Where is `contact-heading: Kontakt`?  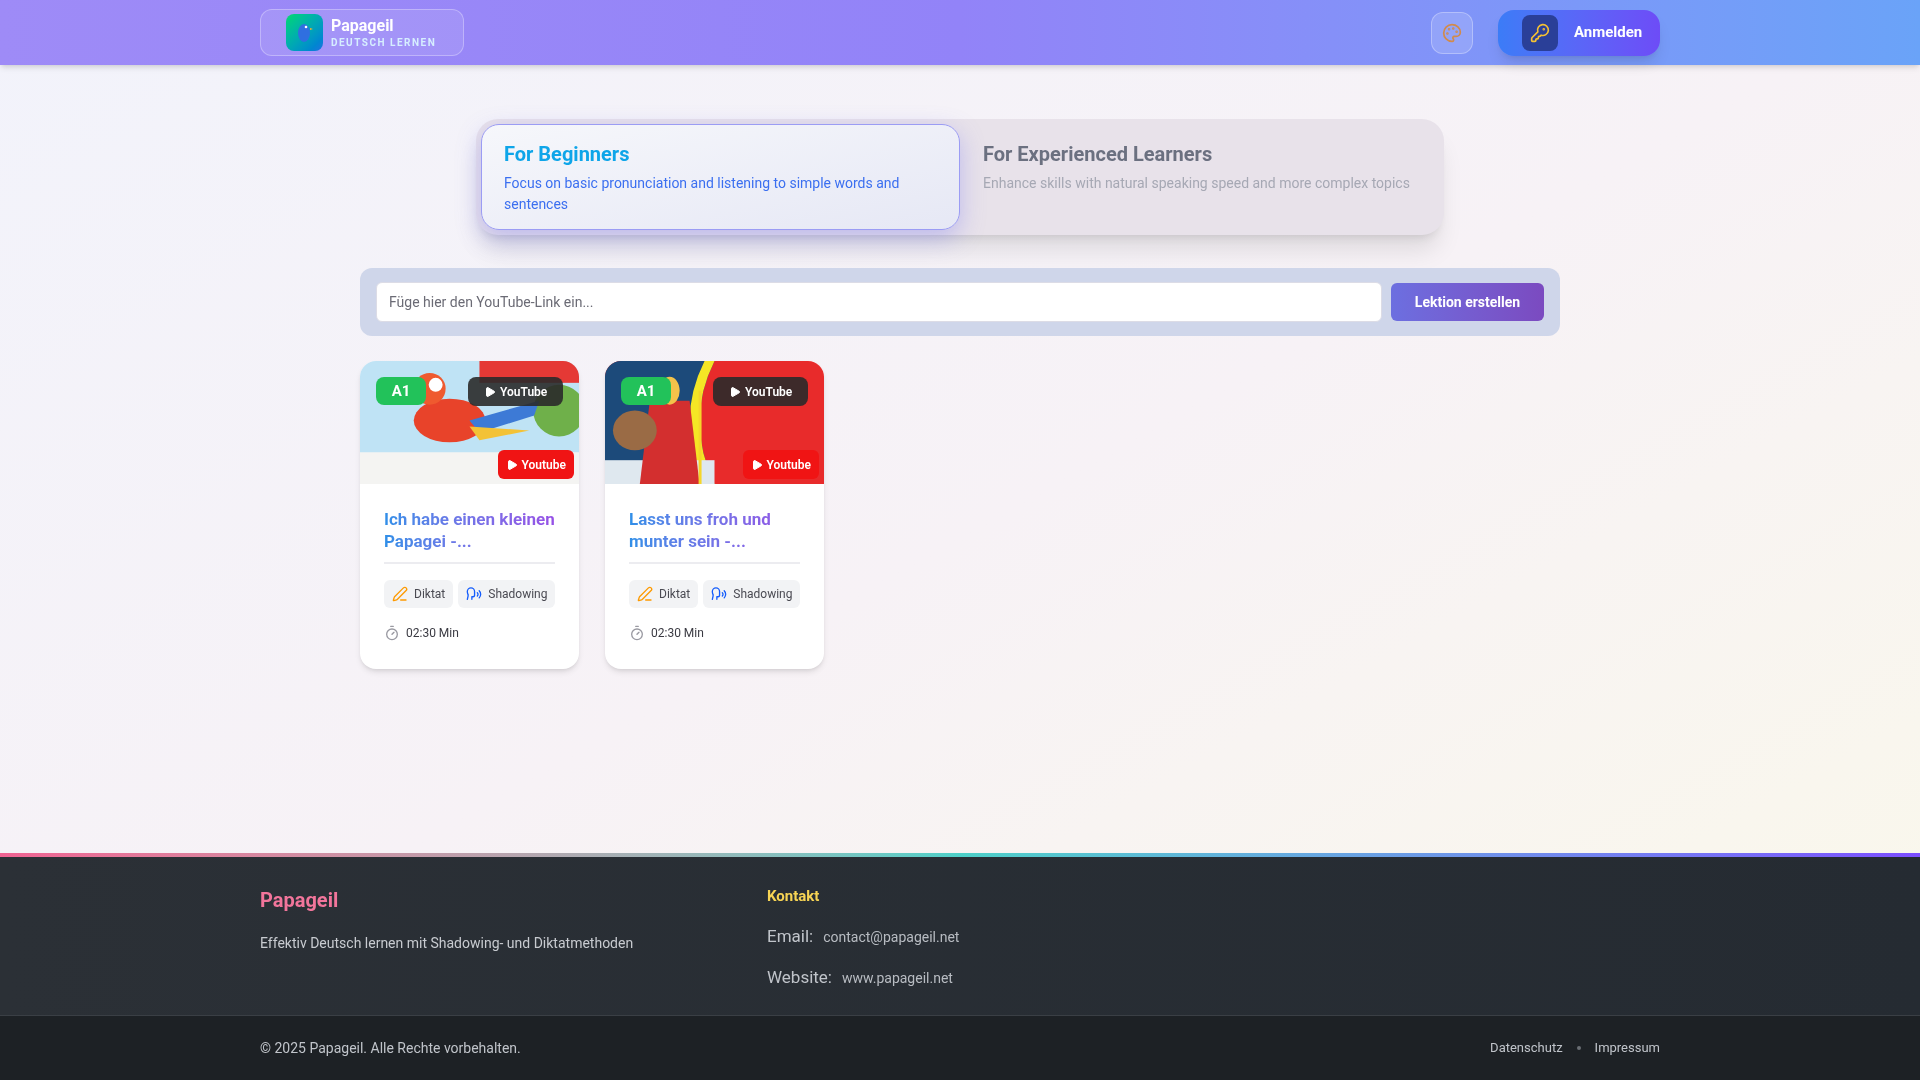 contact-heading: Kontakt is located at coordinates (794, 896).